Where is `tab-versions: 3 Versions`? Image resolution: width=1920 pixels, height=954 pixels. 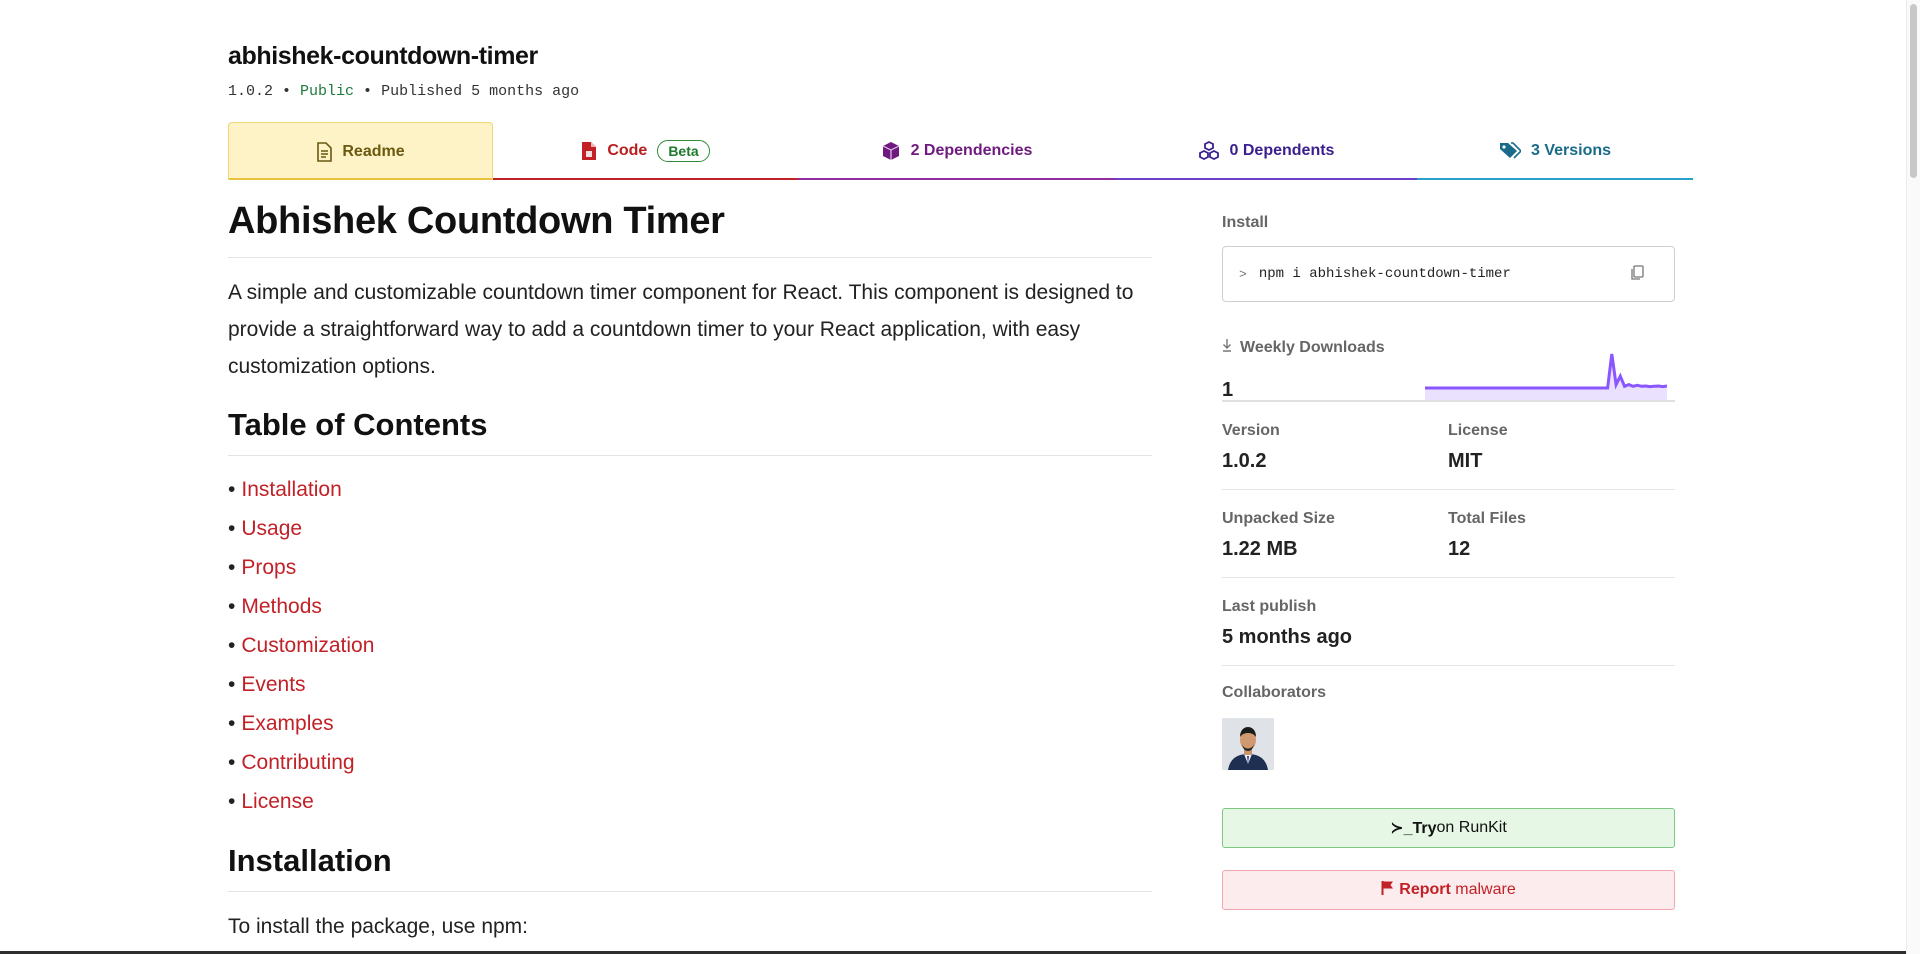
tab-versions: 3 Versions is located at coordinates (1555, 151).